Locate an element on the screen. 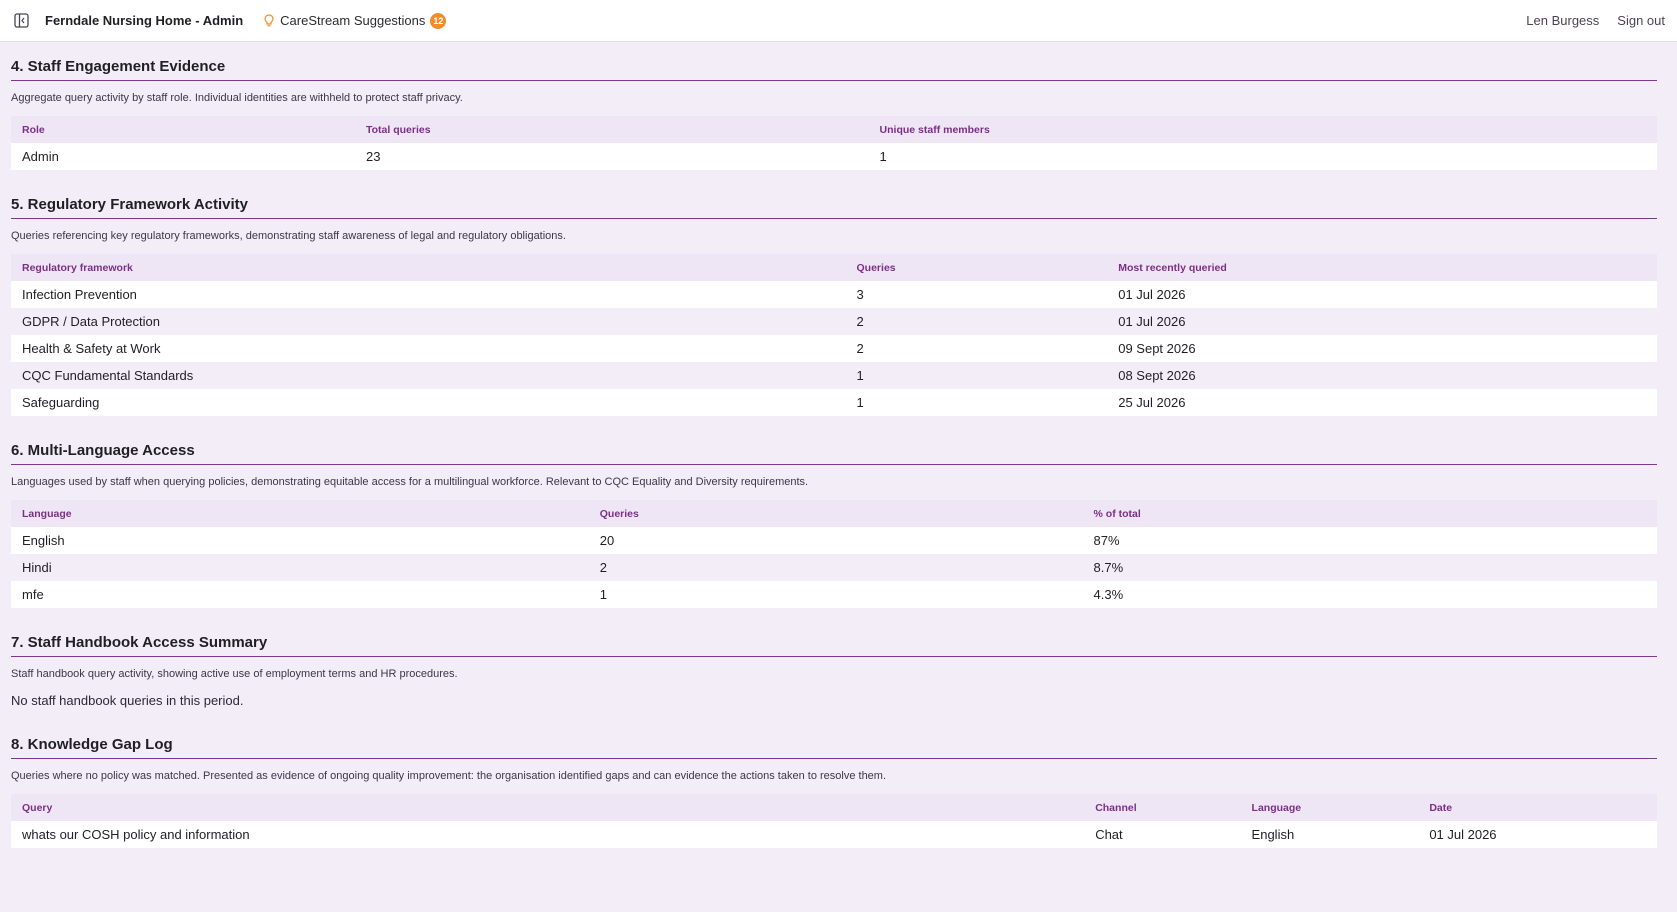 Image resolution: width=1677 pixels, height=912 pixels. table-row: Safeguarding 1 25 Jul 2026 is located at coordinates (834, 402).